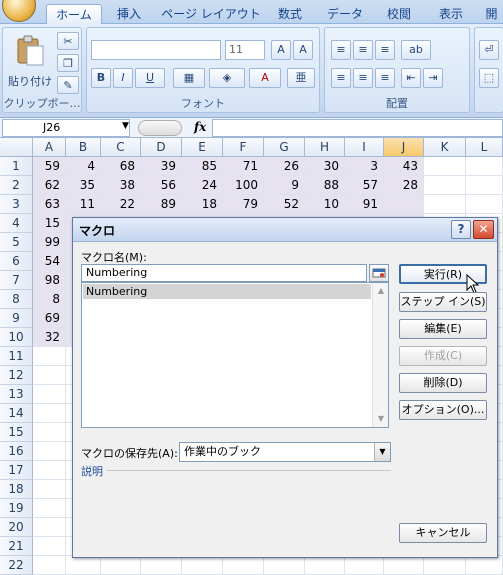 The width and height of the screenshot is (503, 575). I want to click on cell-e22, so click(202, 565).